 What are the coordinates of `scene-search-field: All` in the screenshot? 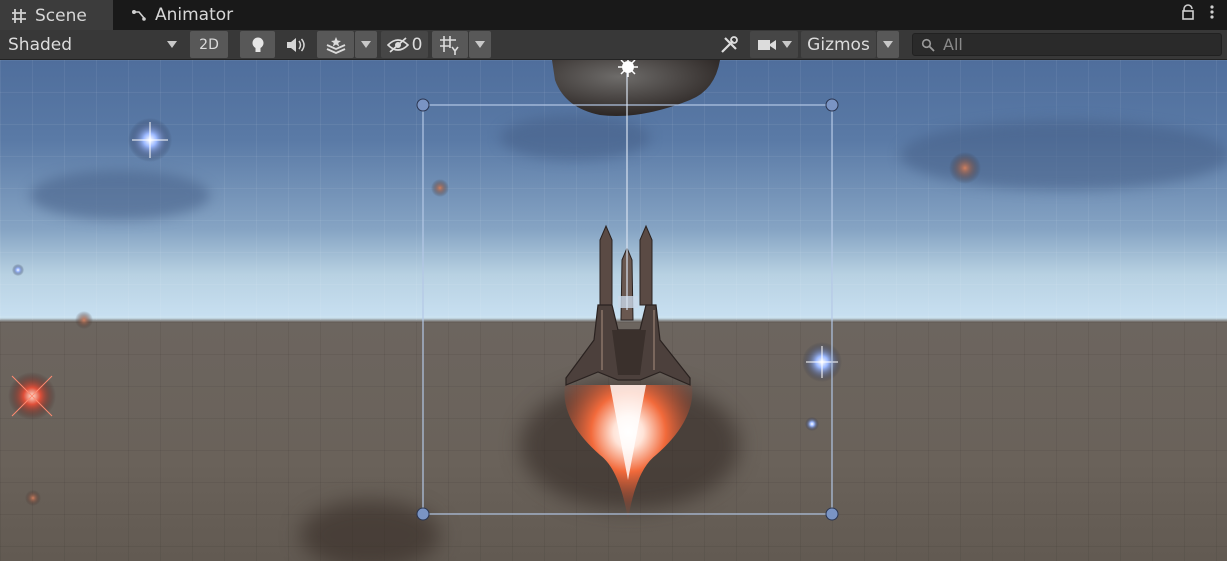 It's located at (1067, 44).